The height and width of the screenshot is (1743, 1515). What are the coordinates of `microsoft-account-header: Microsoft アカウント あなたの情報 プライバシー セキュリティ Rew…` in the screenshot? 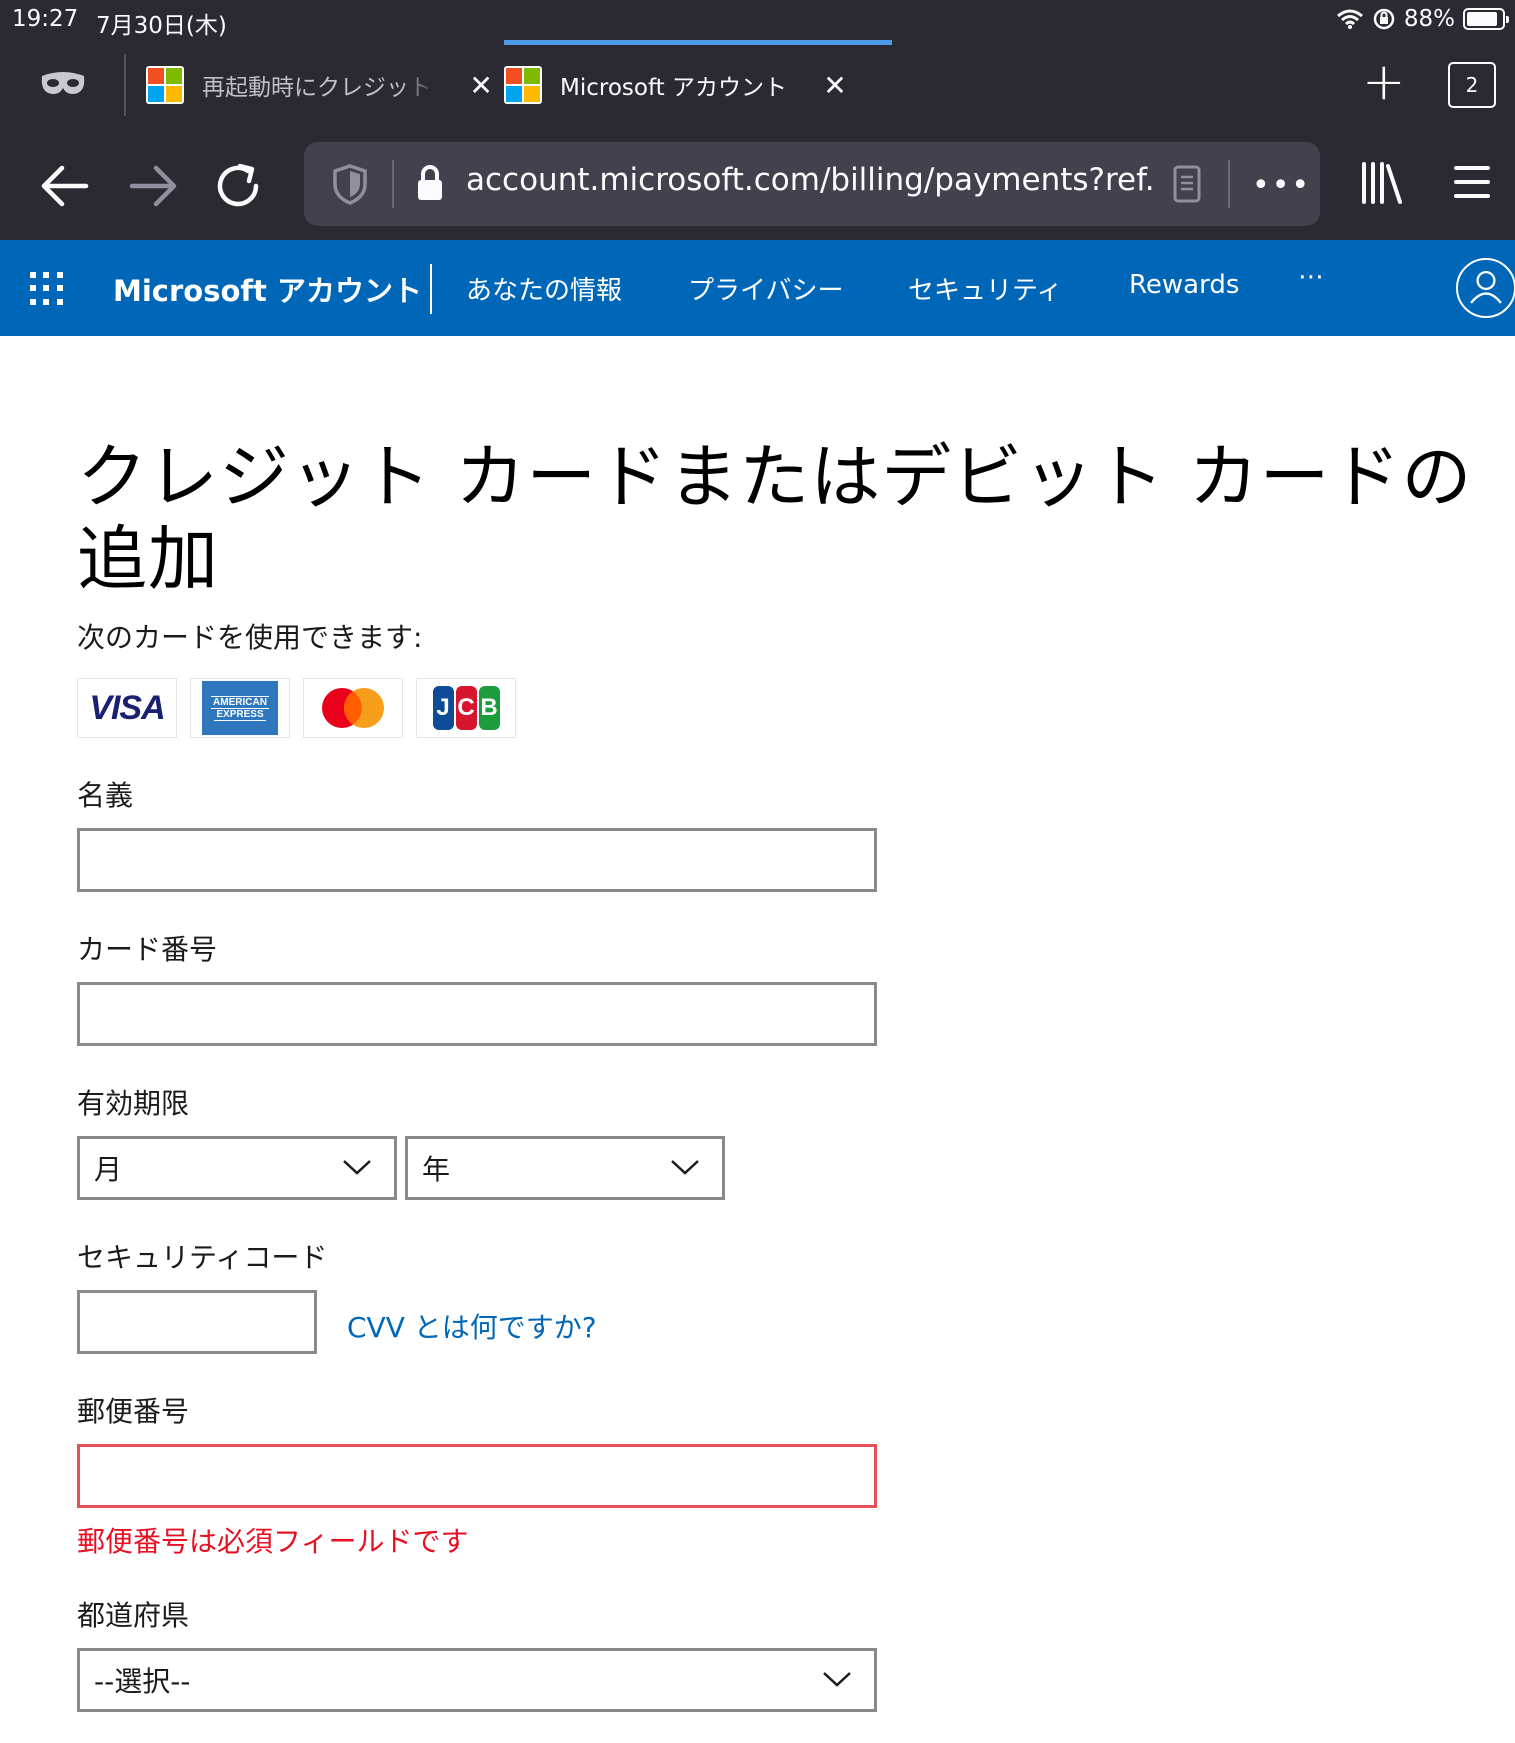 It's located at (757, 288).